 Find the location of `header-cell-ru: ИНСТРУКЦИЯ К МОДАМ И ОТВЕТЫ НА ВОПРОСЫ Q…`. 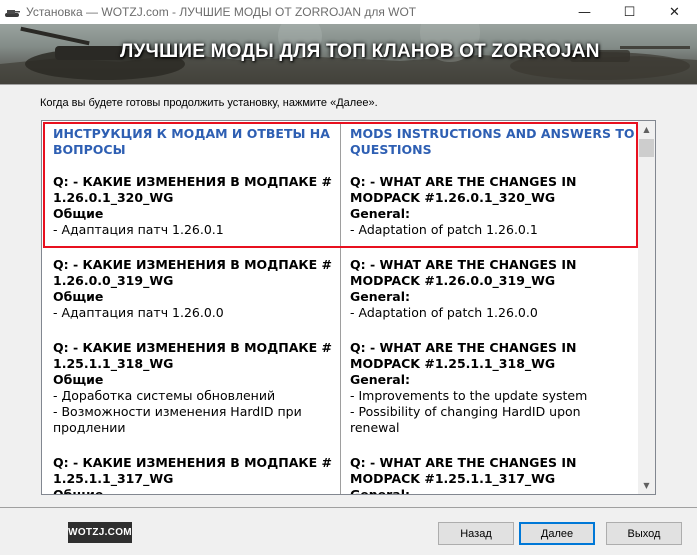

header-cell-ru: ИНСТРУКЦИЯ К МОДАМ И ОТВЕТЫ НА ВОПРОСЫ Q… is located at coordinates (192, 188).